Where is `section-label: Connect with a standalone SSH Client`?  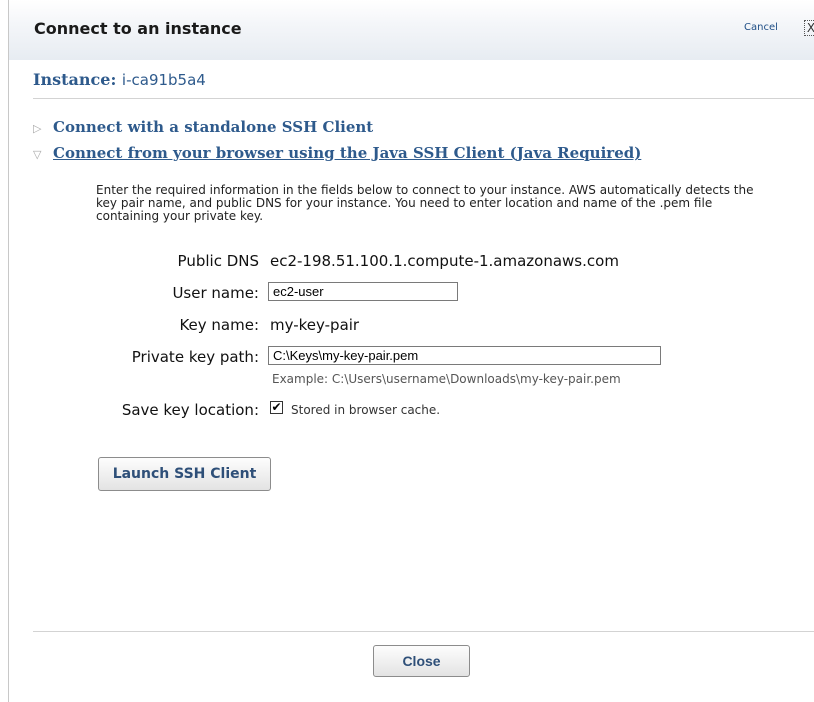
section-label: Connect with a standalone SSH Client is located at coordinates (213, 127).